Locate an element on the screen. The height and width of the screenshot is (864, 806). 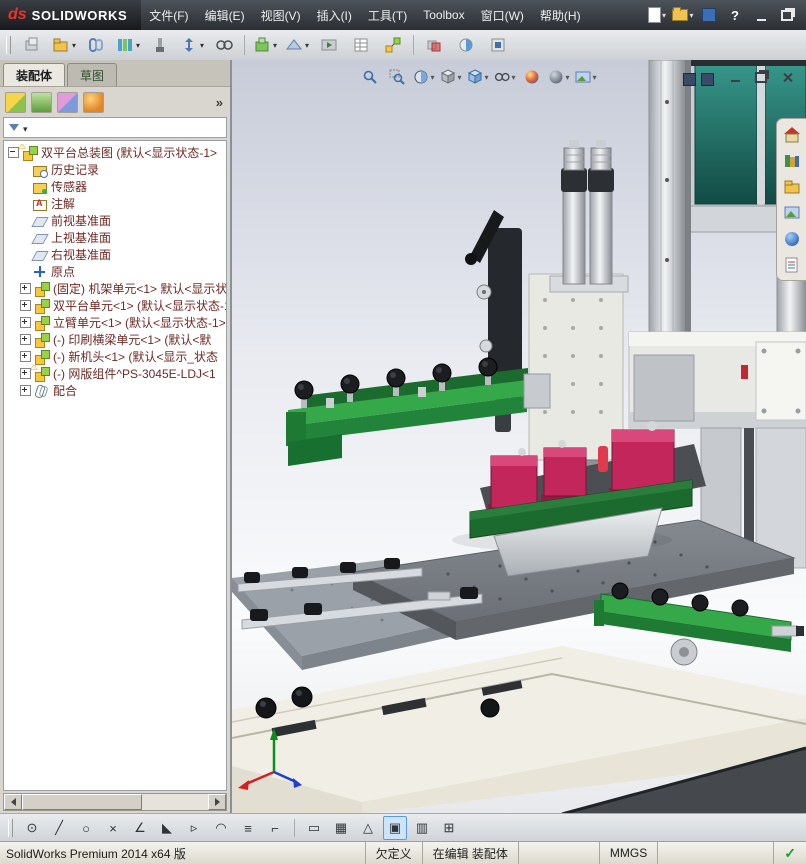
open-button is located at coordinates (683, 15).